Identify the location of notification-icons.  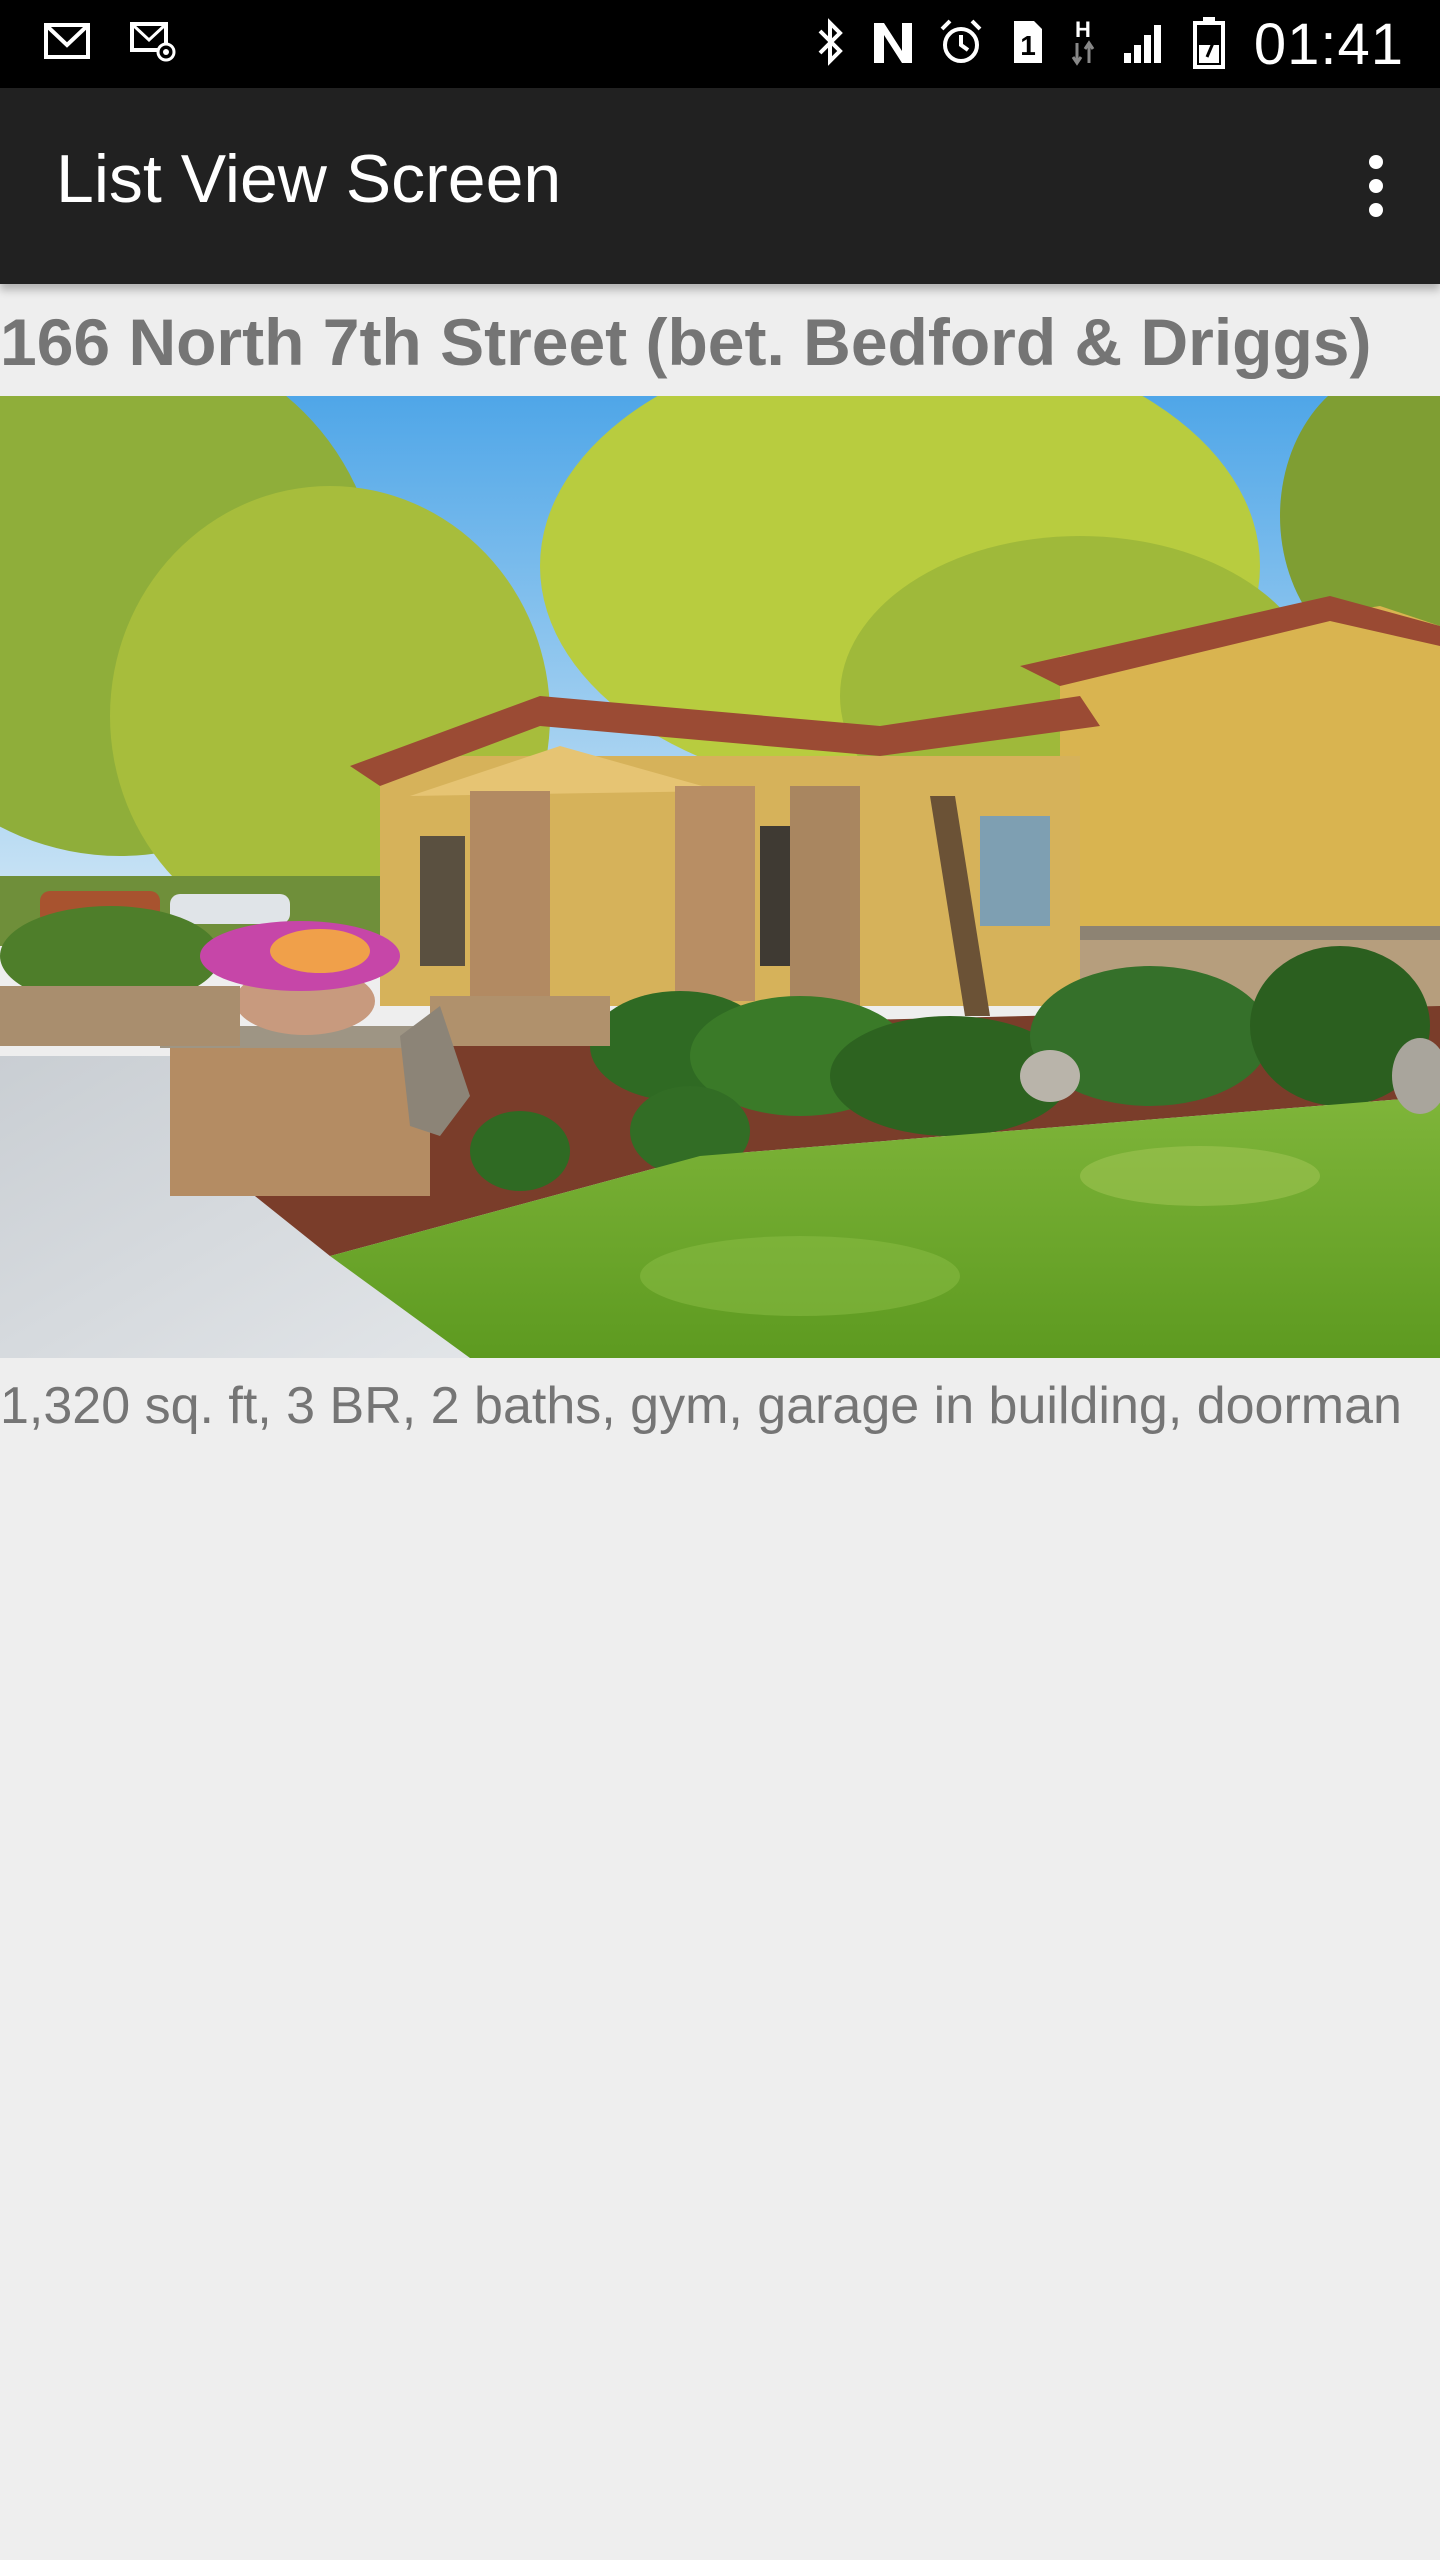
(110, 43).